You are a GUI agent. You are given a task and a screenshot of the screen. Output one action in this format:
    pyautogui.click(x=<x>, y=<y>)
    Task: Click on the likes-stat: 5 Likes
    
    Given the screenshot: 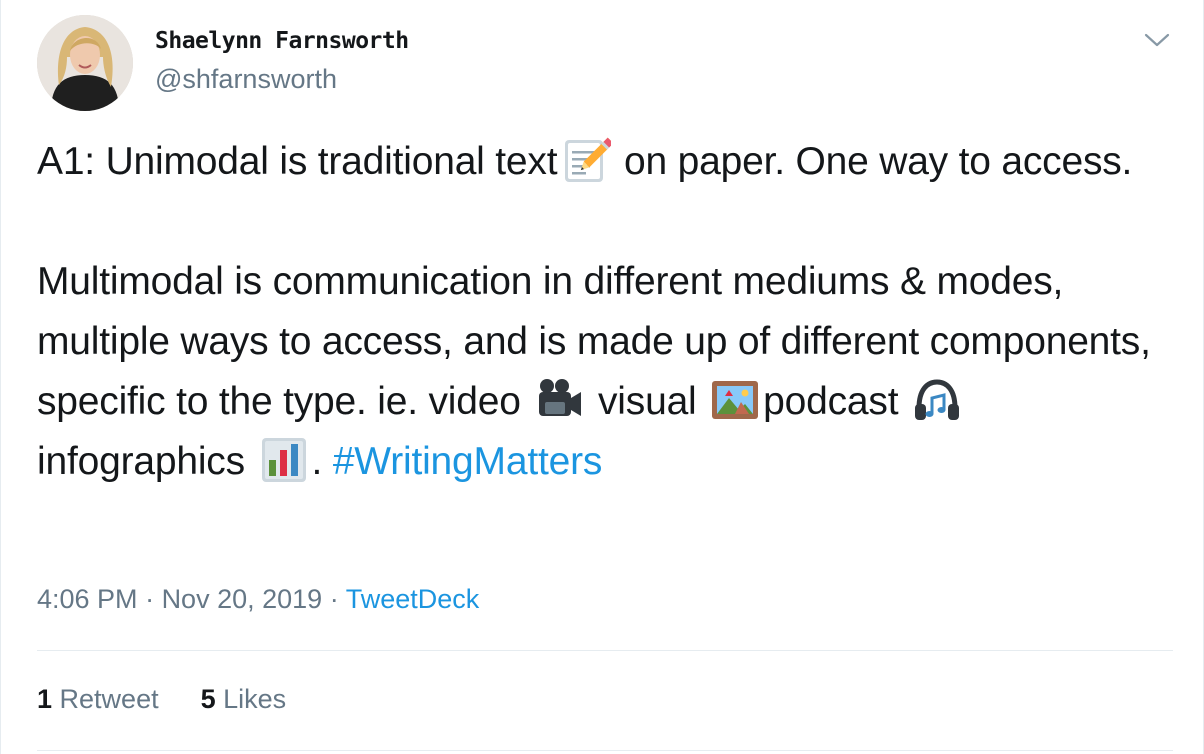 What is the action you would take?
    pyautogui.click(x=244, y=699)
    